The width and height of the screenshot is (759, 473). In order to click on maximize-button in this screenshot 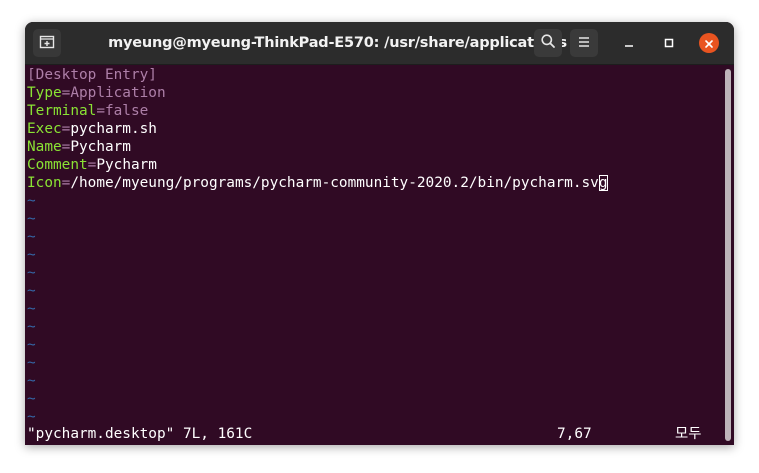, I will do `click(669, 43)`.